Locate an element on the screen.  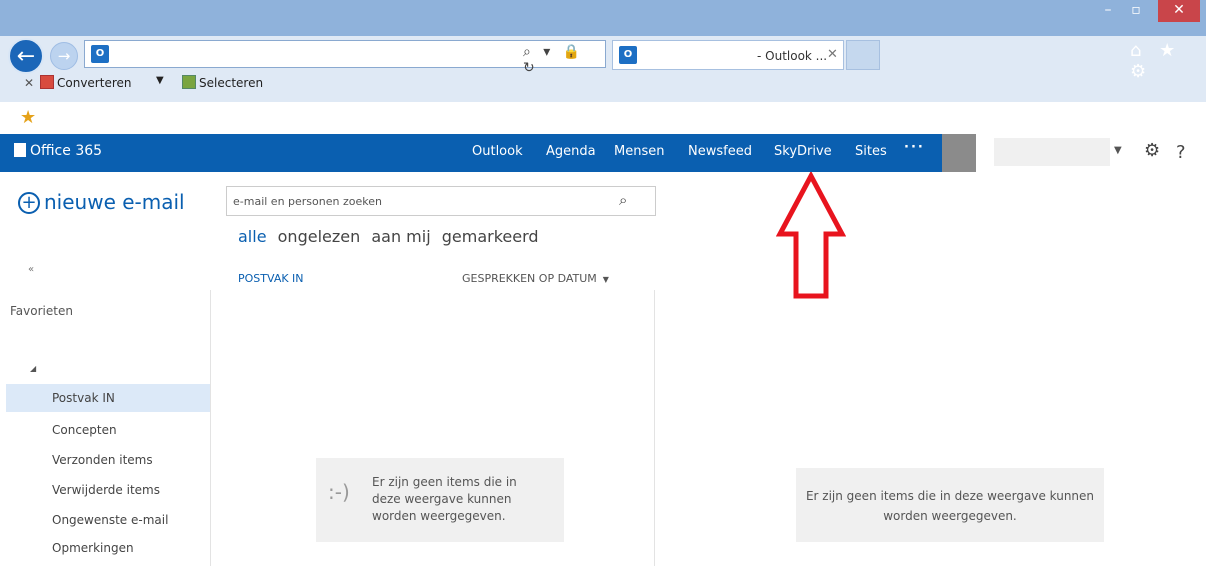
add-favorite-star-icon: ★ is located at coordinates (28, 117).